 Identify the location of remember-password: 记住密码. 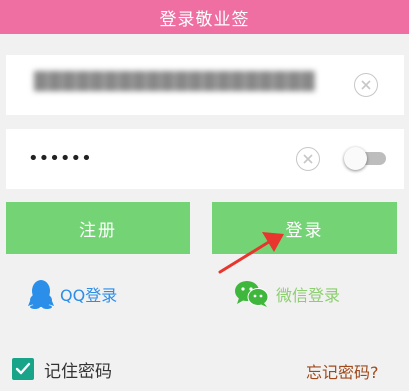
(62, 369).